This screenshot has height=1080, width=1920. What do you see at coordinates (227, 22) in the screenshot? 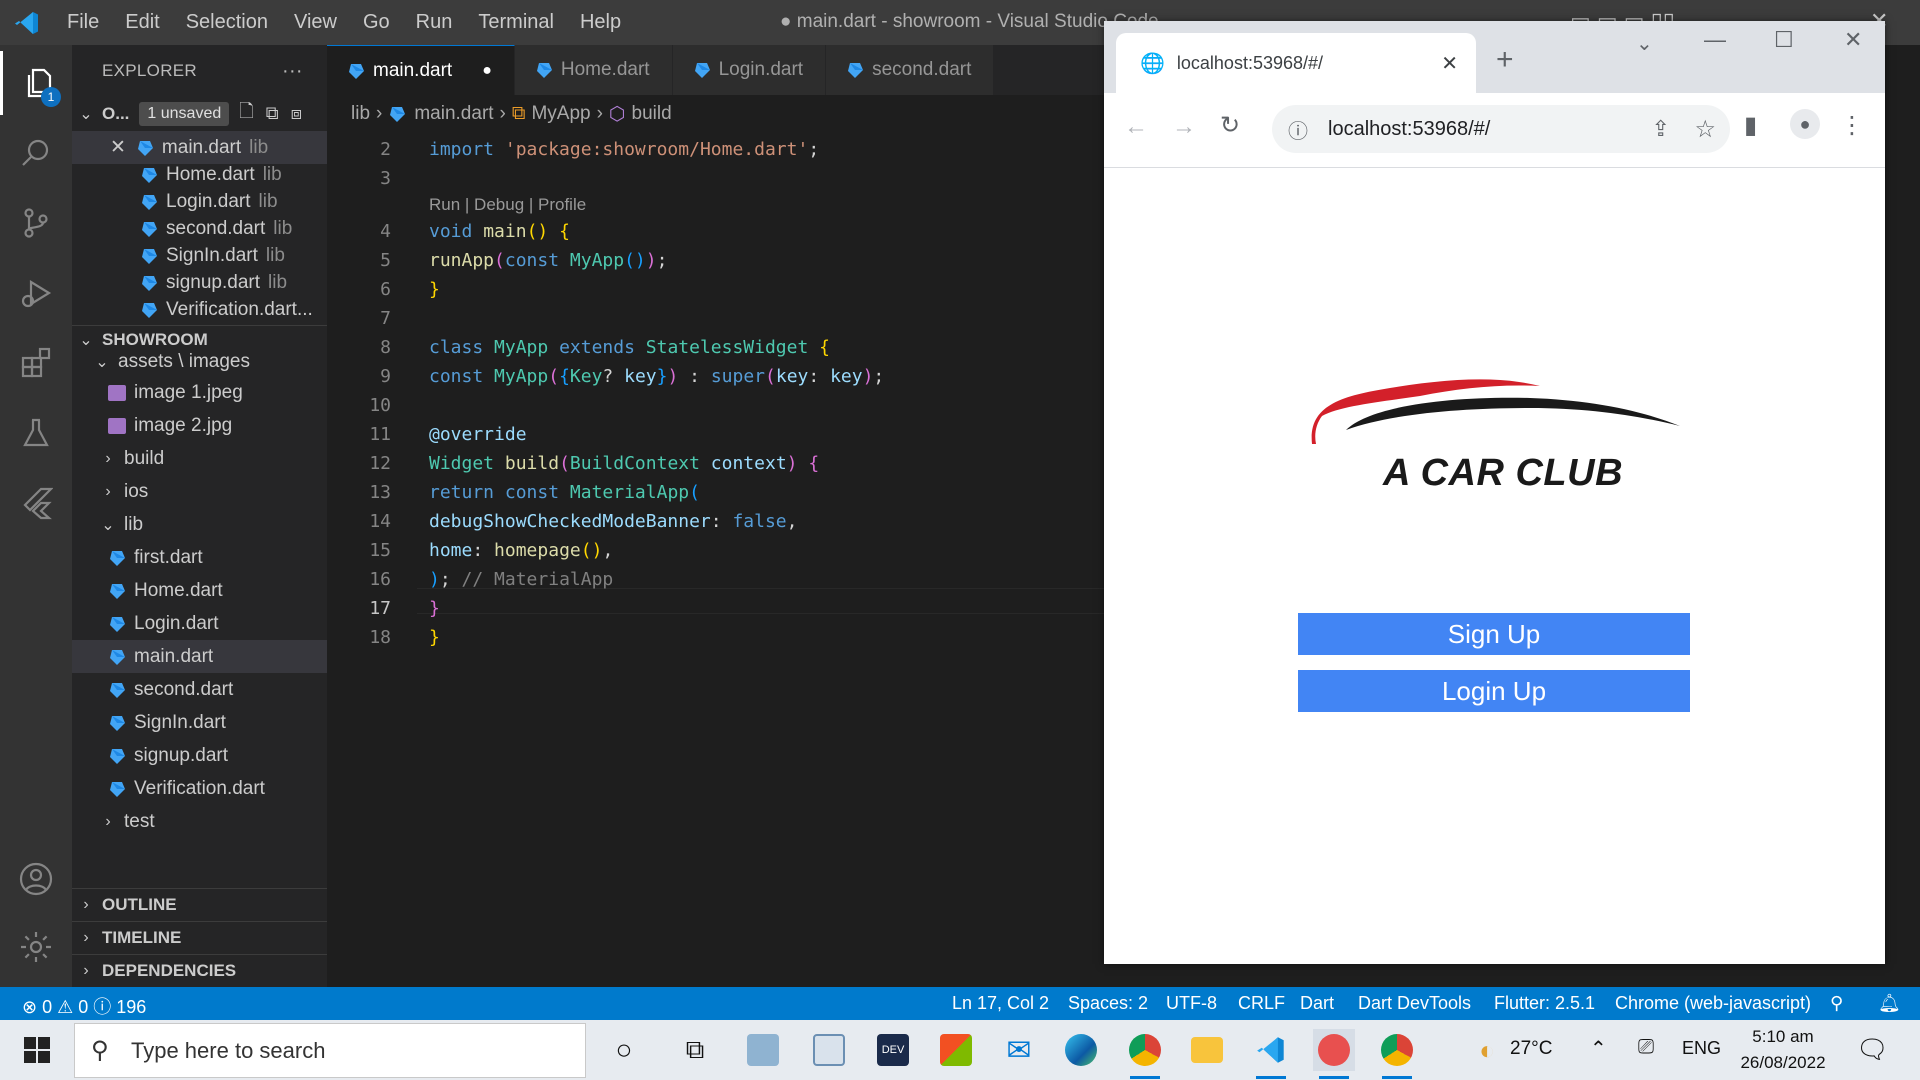
I see `menu-selection: Selection` at bounding box center [227, 22].